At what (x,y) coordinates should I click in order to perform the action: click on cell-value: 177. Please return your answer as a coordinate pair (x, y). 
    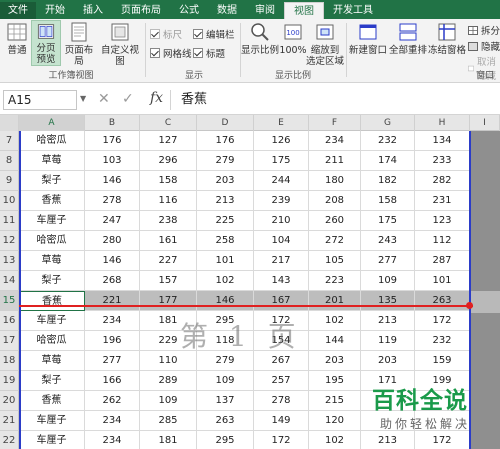
    Looking at the image, I should click on (168, 301).